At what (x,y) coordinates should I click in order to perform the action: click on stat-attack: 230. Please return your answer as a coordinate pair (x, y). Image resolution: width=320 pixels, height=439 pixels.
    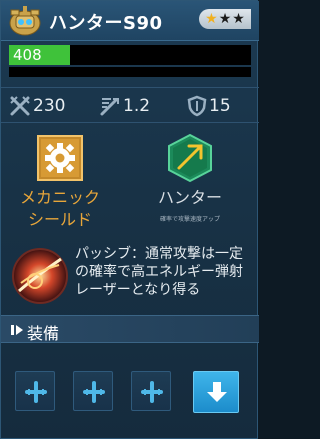
    Looking at the image, I should click on (37, 106).